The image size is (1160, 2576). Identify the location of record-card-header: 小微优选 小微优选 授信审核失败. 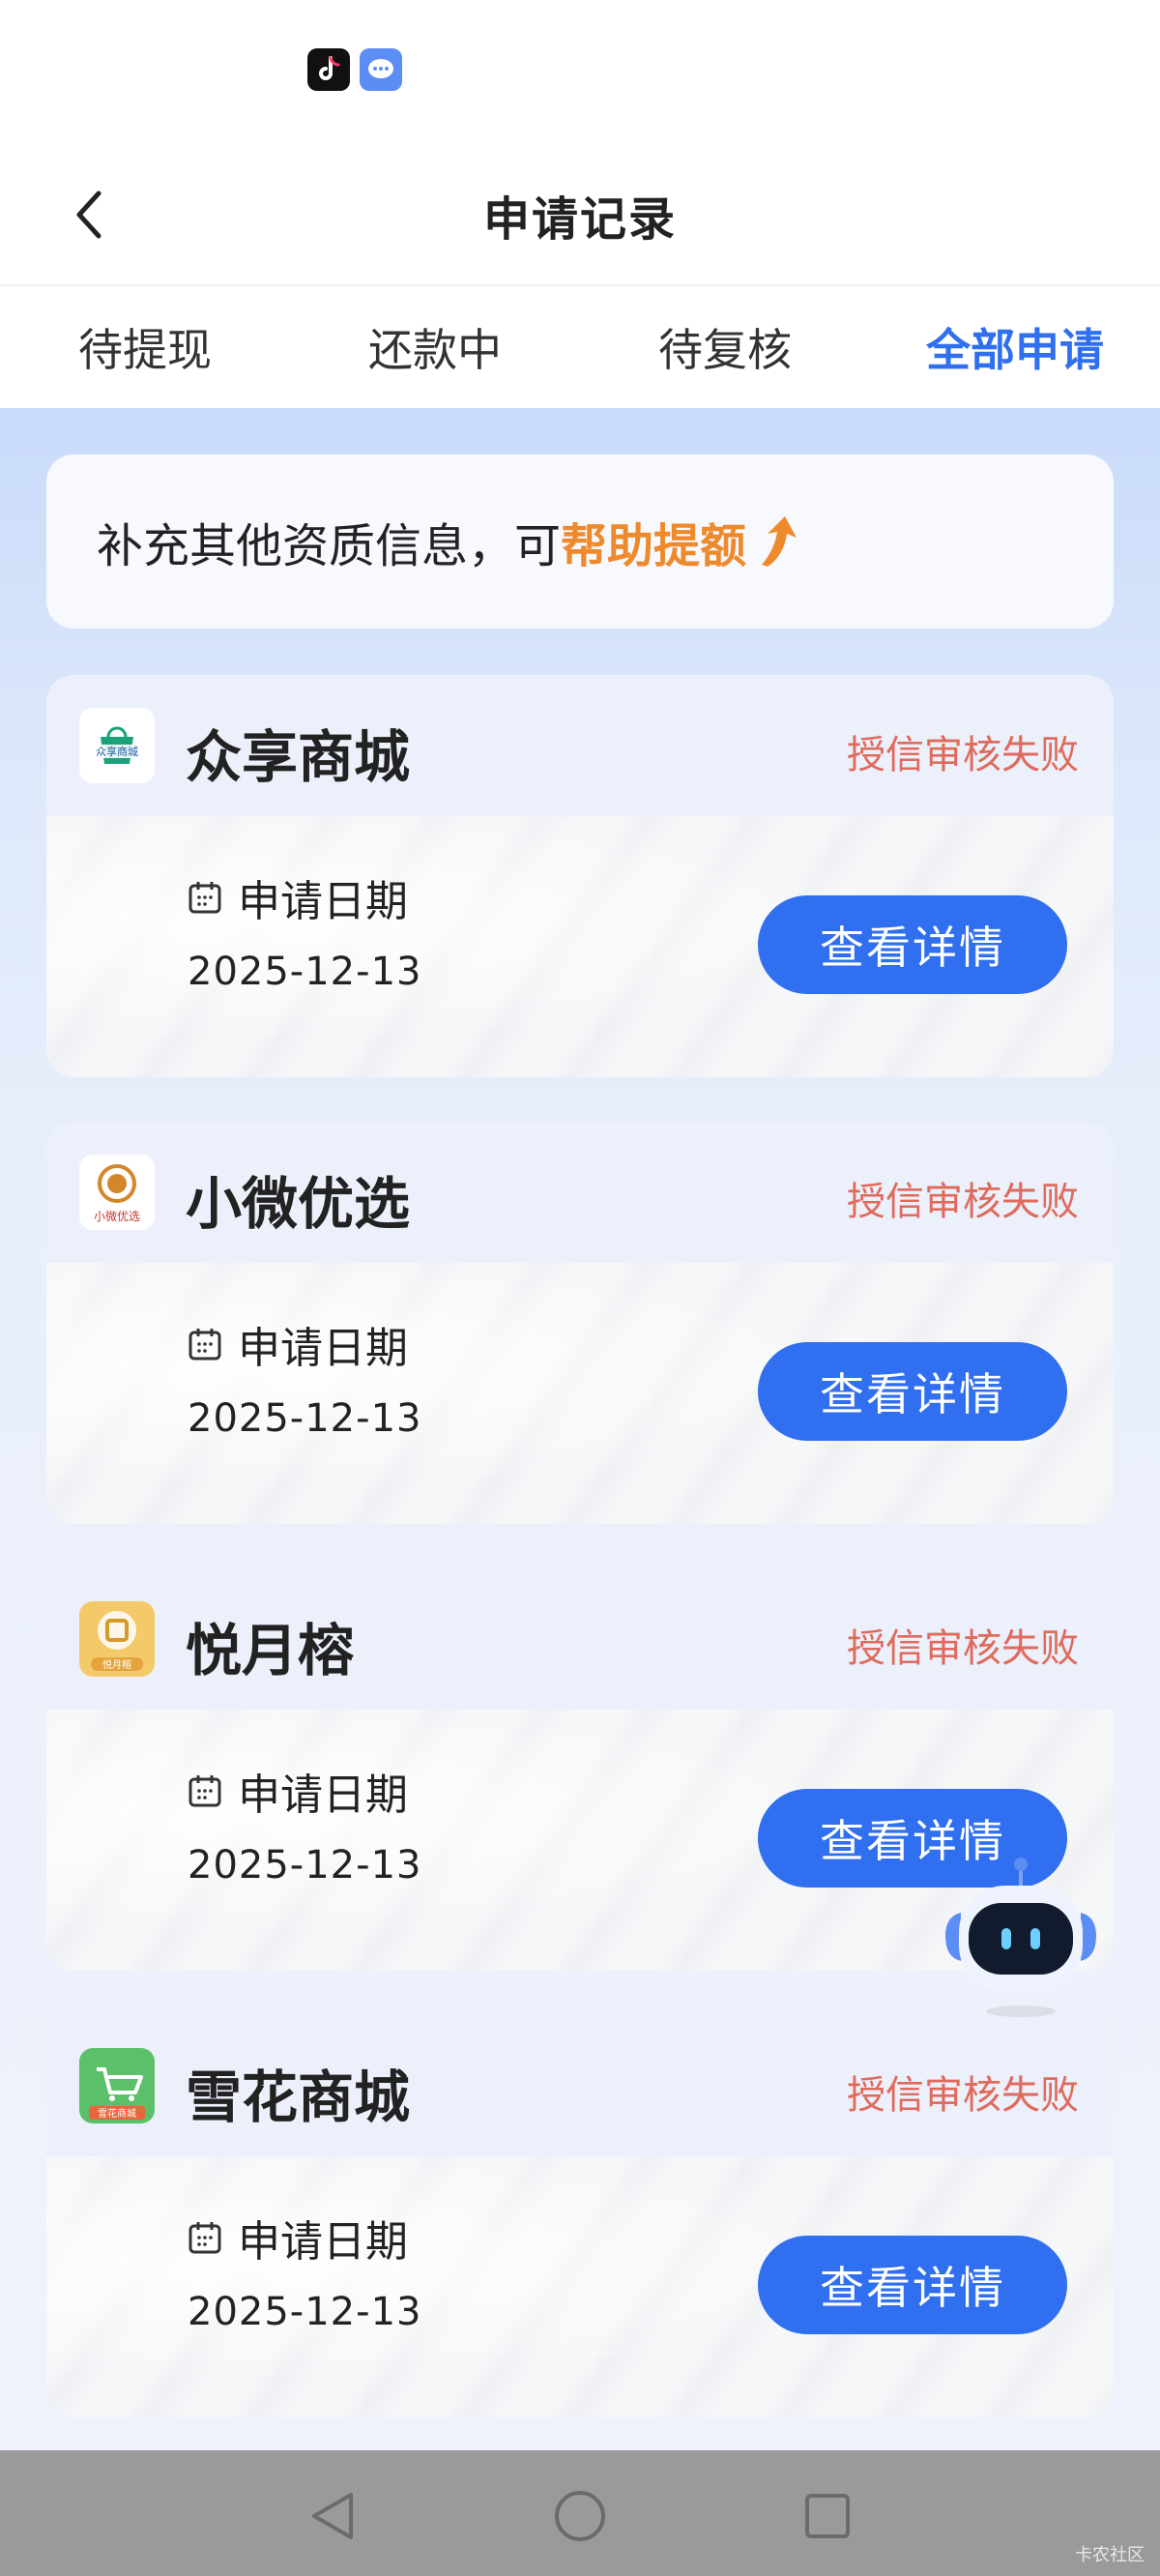
(580, 1192).